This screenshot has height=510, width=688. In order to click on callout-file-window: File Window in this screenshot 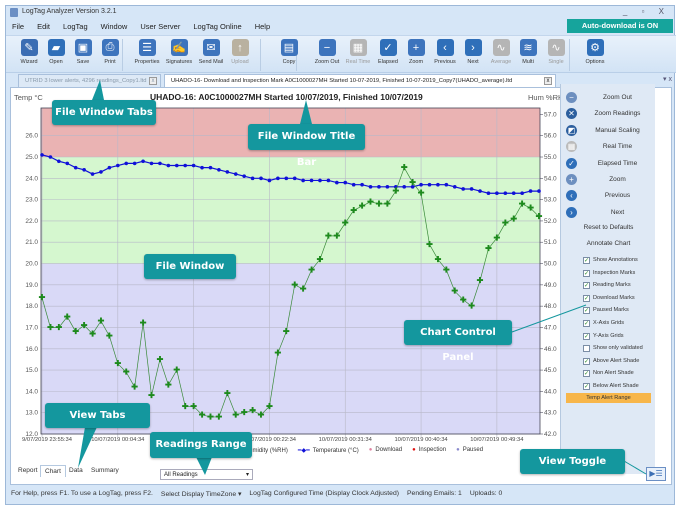, I will do `click(190, 266)`.